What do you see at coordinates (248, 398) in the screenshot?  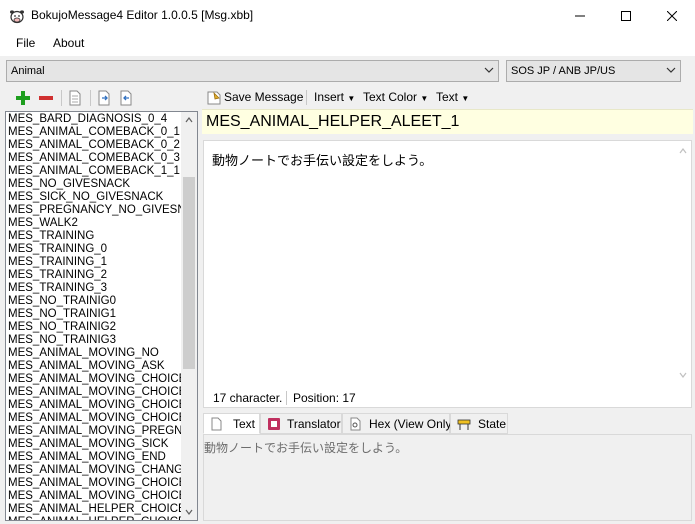 I see `character-count: 17 character.` at bounding box center [248, 398].